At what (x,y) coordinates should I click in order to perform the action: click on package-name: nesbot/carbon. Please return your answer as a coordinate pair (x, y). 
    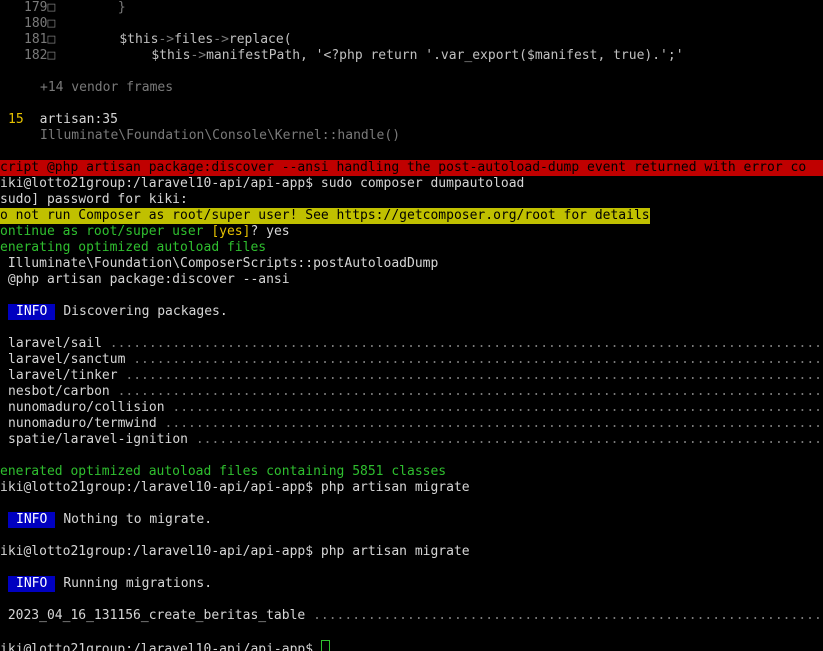
    Looking at the image, I should click on (59, 391).